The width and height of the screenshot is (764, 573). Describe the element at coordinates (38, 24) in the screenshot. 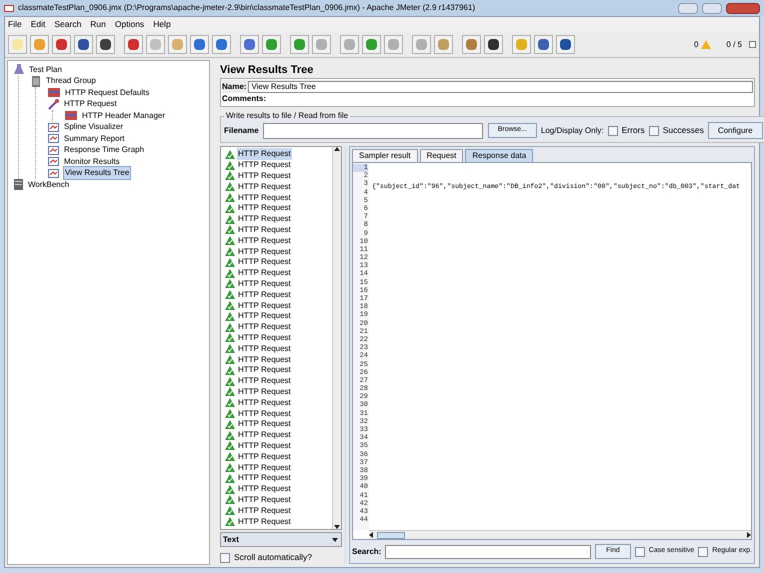

I see `menu-item: Edit` at that location.